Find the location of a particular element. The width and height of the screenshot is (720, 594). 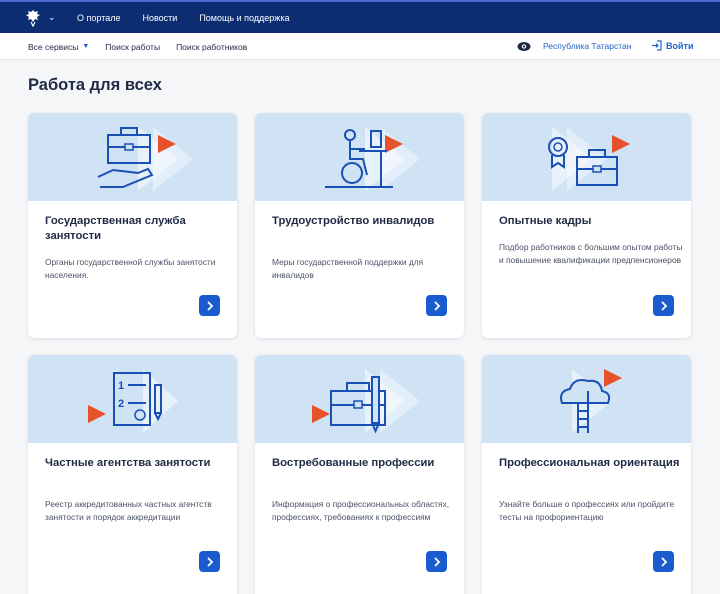

svg-text: 2 is located at coordinates (121, 404).